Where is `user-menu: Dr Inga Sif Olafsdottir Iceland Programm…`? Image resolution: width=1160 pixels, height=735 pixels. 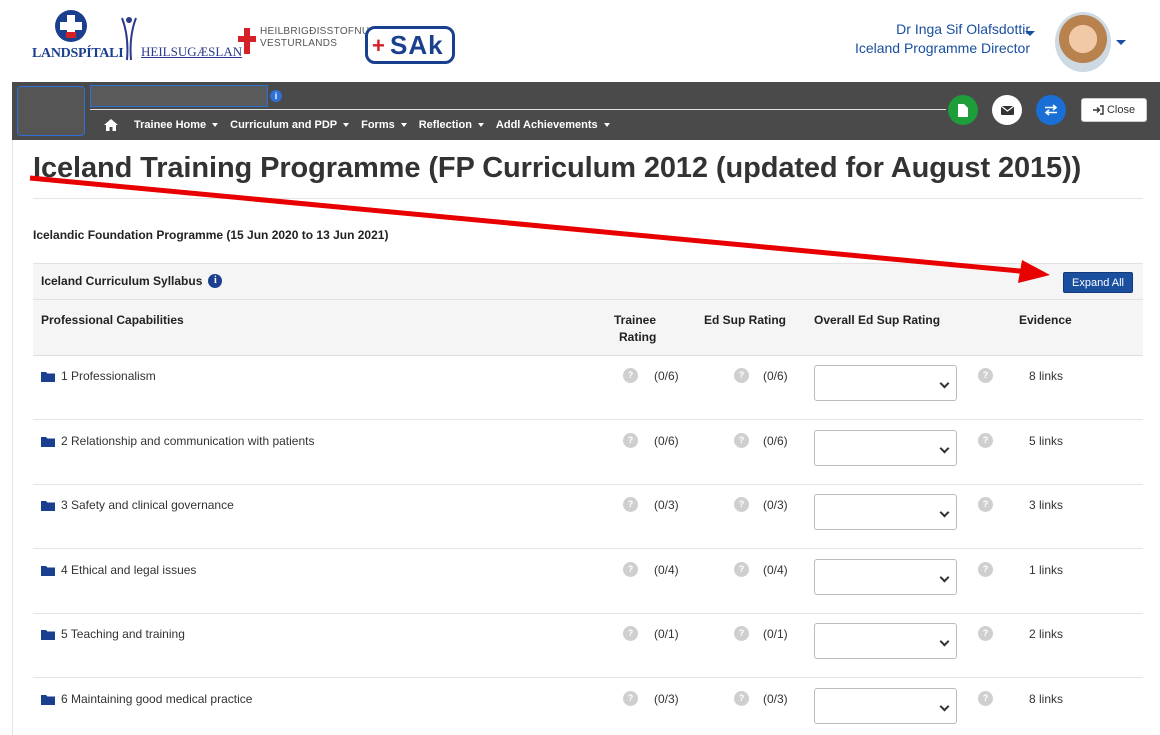
user-menu: Dr Inga Sif Olafsdottir Iceland Programm… is located at coordinates (942, 39).